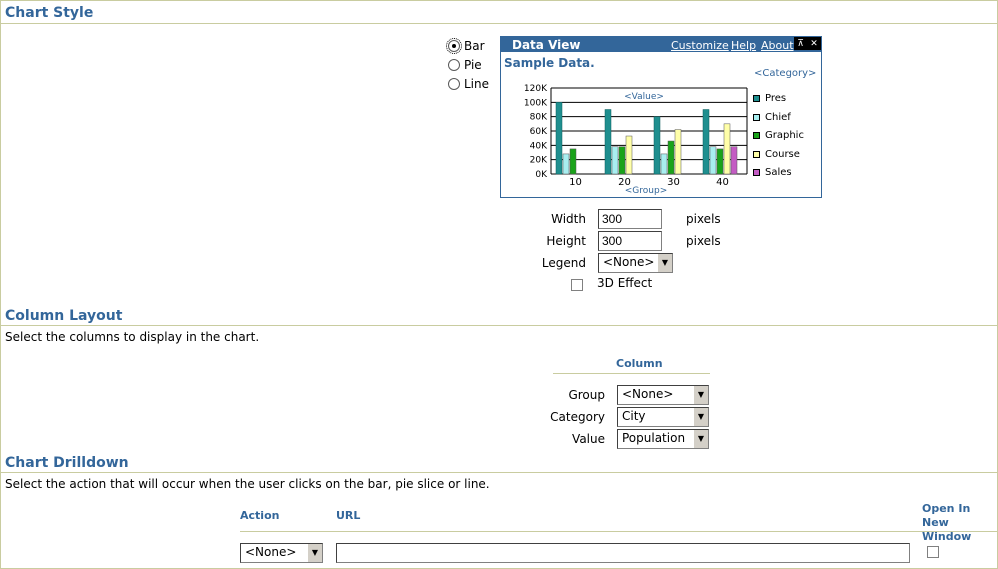  I want to click on y-tick-label: 20K, so click(539, 161).